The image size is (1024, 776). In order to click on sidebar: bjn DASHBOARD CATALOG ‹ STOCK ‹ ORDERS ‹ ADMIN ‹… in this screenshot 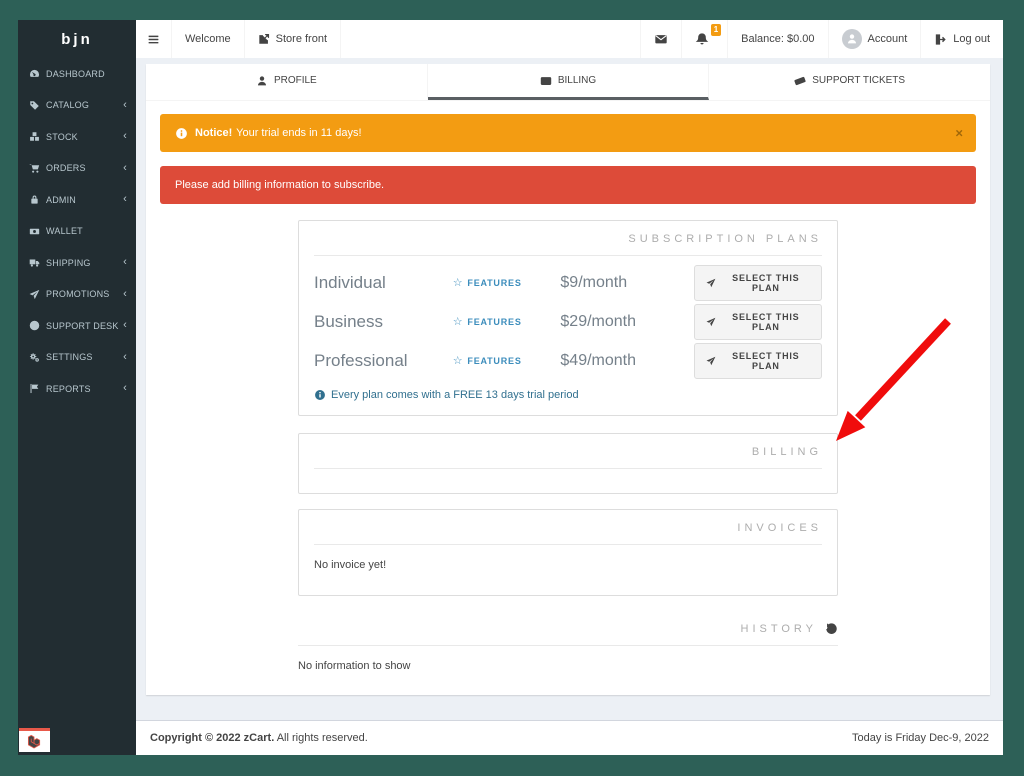, I will do `click(77, 387)`.